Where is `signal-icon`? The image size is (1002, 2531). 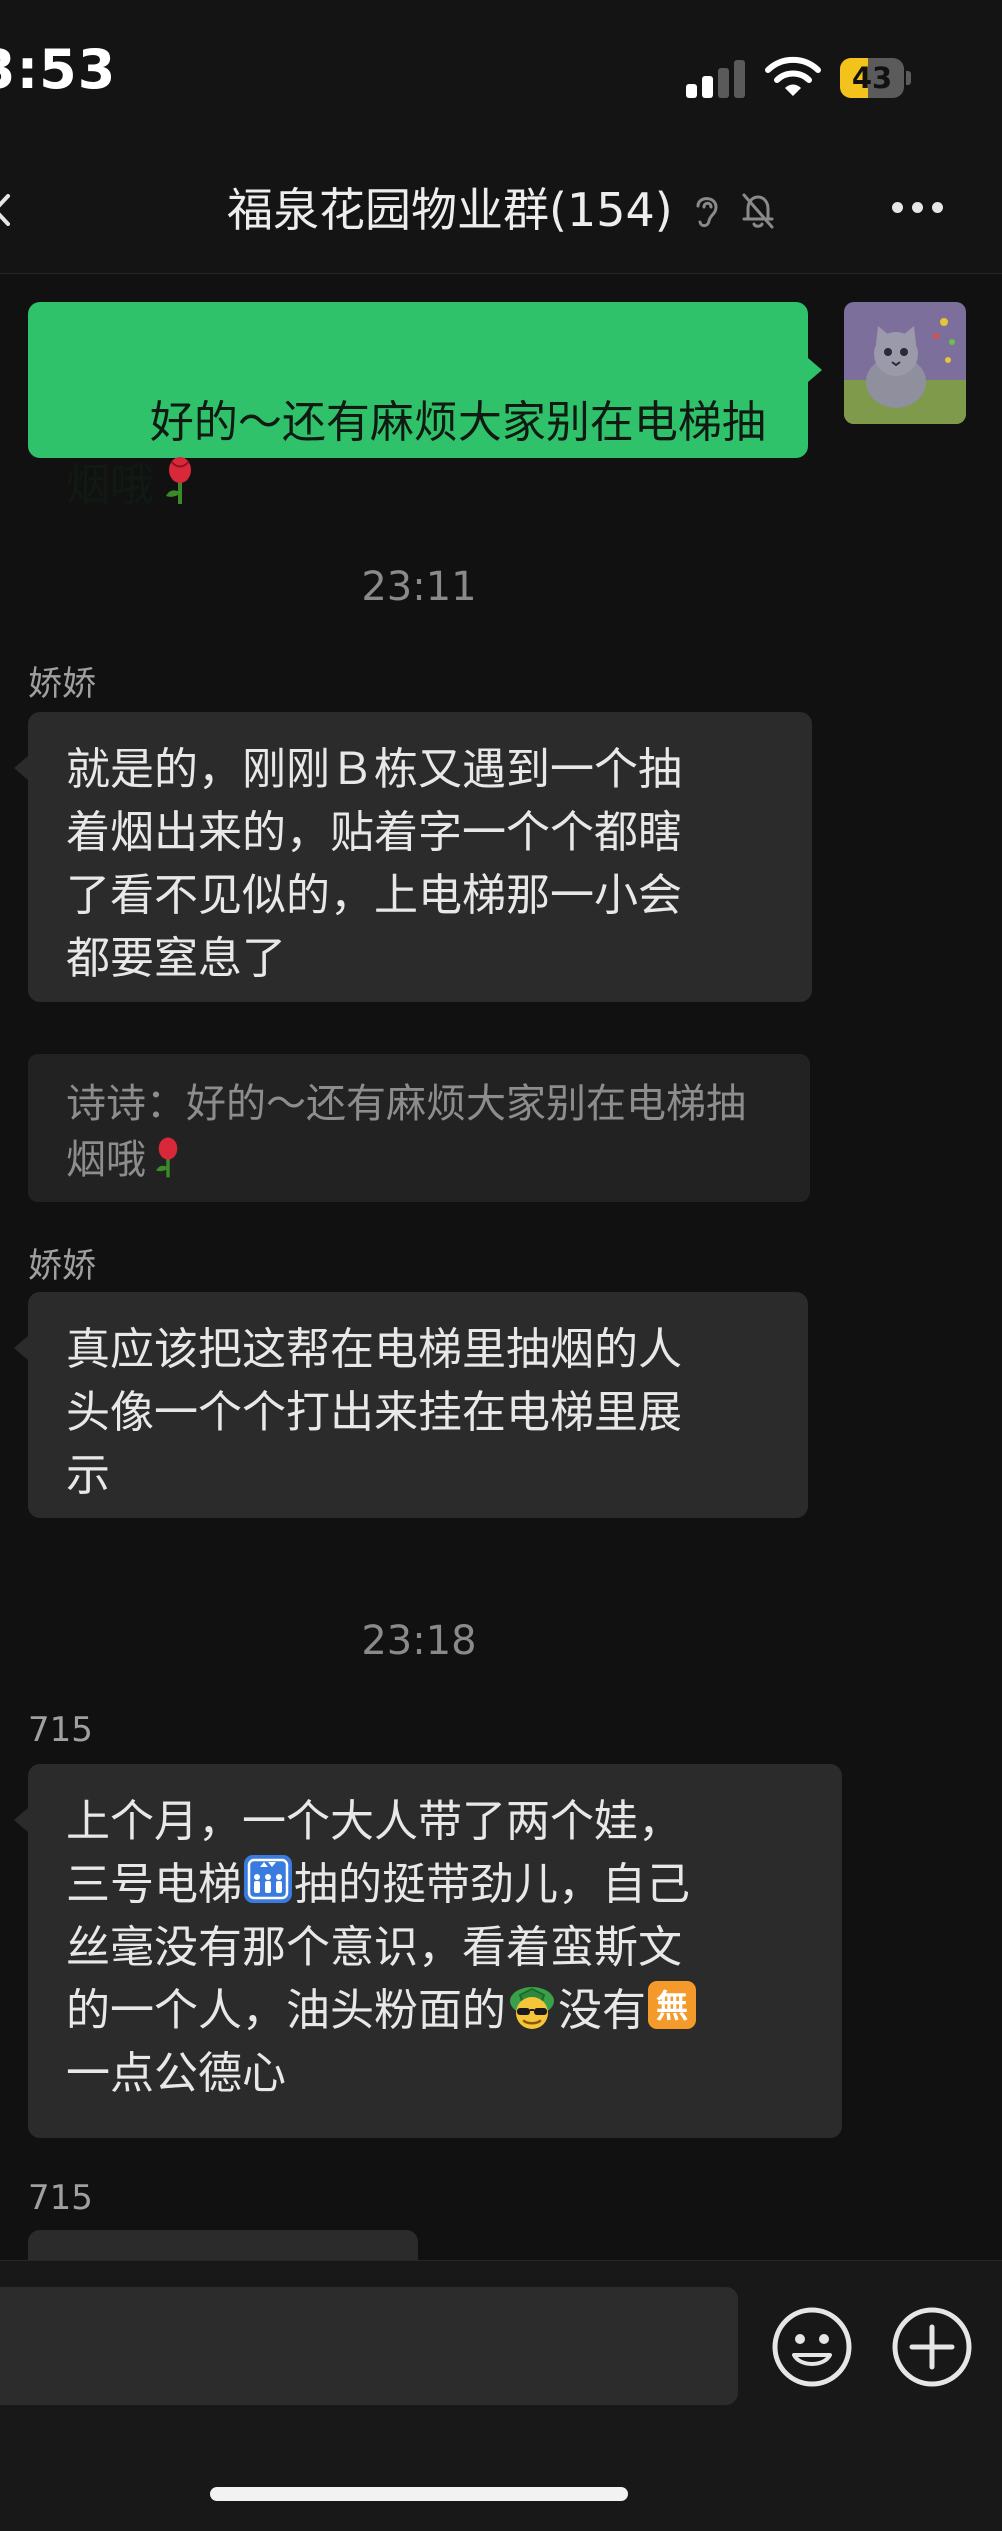 signal-icon is located at coordinates (716, 78).